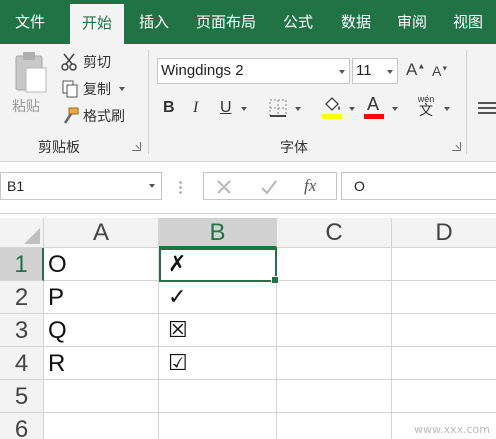 Image resolution: width=496 pixels, height=439 pixels. I want to click on font-color-button: A, so click(375, 107).